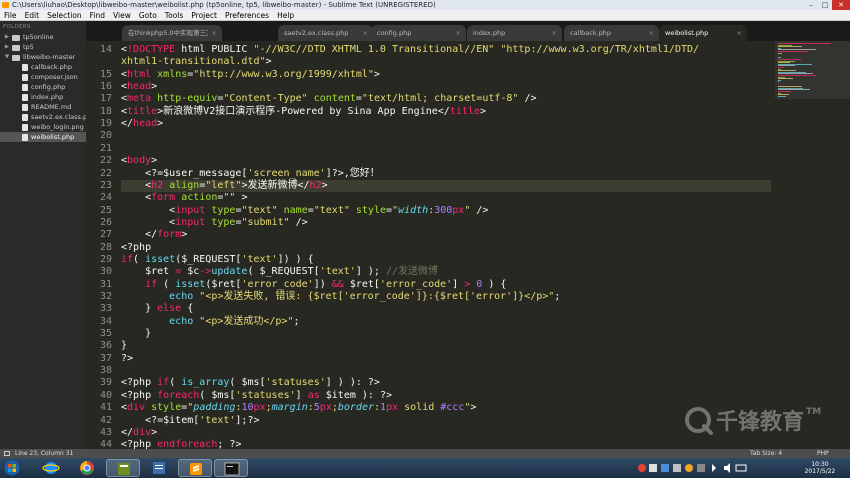  What do you see at coordinates (446, 198) in the screenshot?
I see `code-line: <form action="" >` at bounding box center [446, 198].